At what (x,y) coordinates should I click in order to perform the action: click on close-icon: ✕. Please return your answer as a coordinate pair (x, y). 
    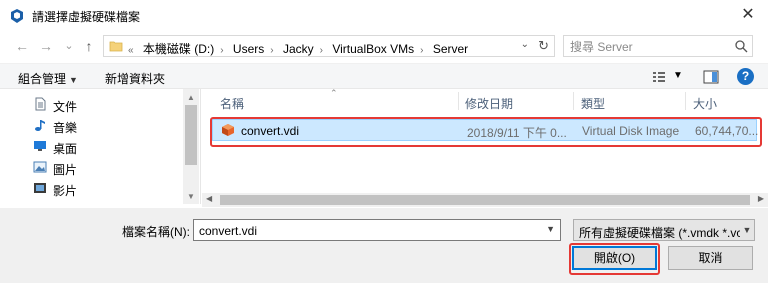
    Looking at the image, I should click on (748, 15).